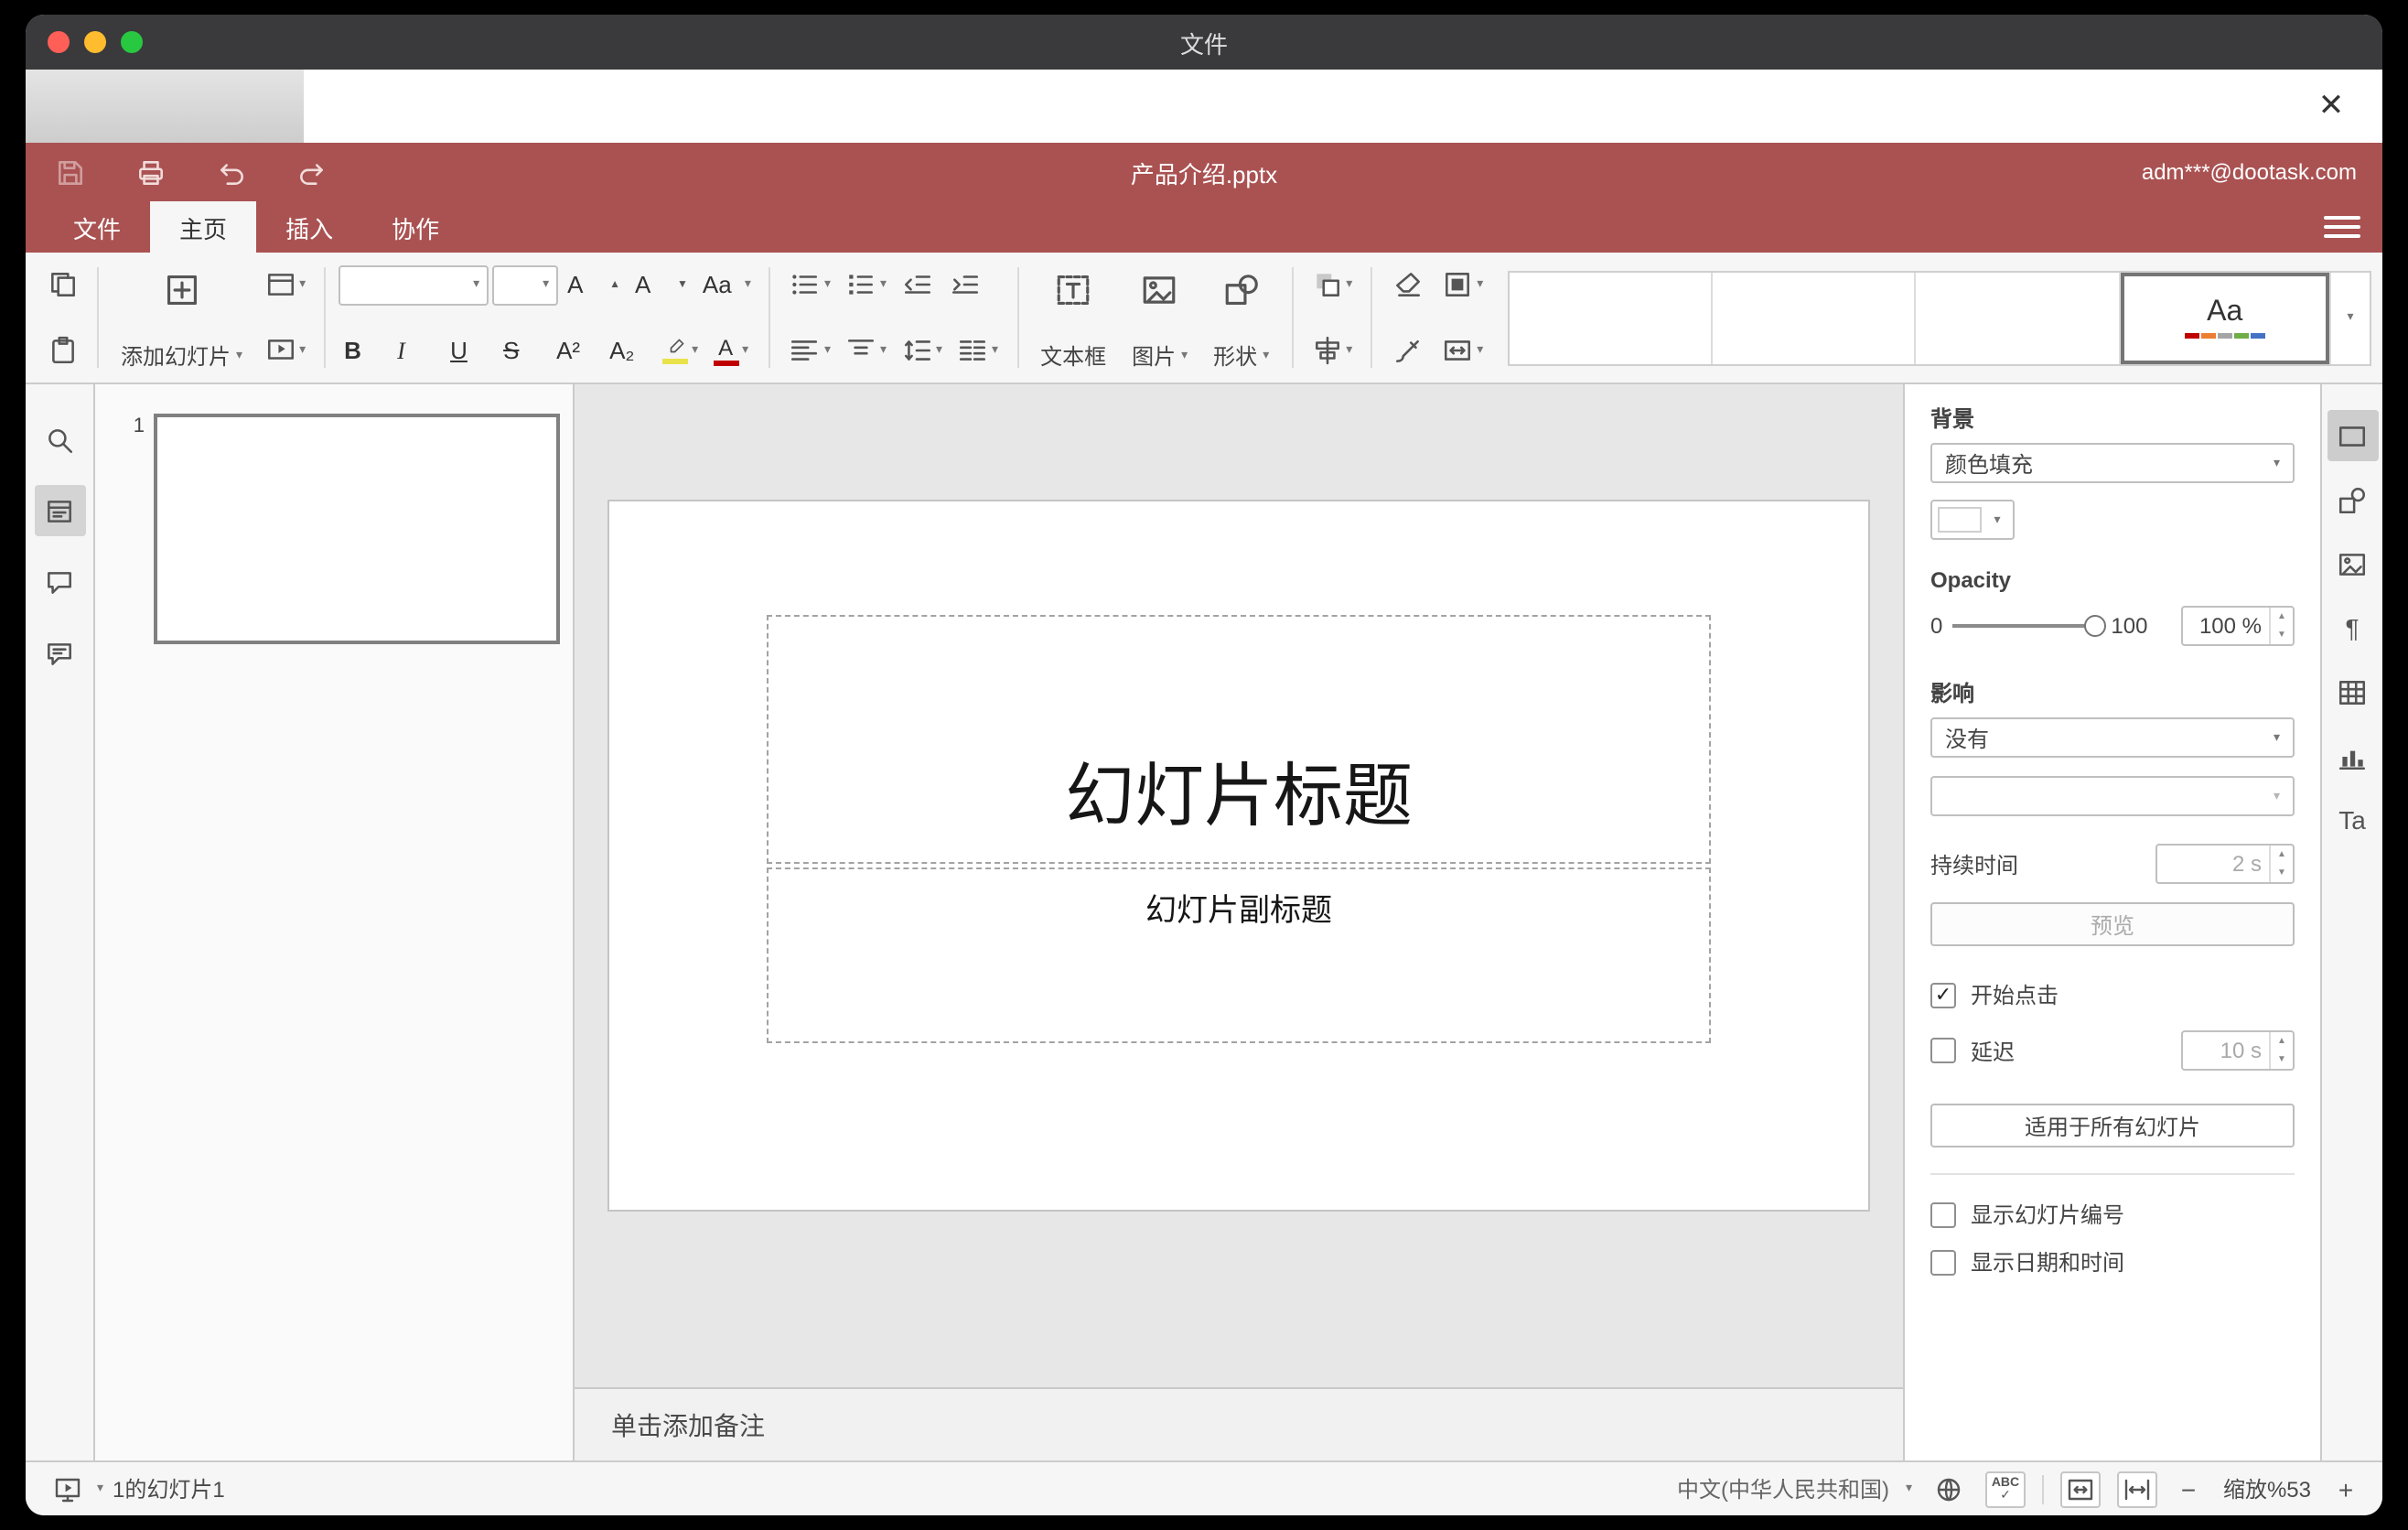  What do you see at coordinates (1073, 317) in the screenshot?
I see `insert-textbox-button: 文本框` at bounding box center [1073, 317].